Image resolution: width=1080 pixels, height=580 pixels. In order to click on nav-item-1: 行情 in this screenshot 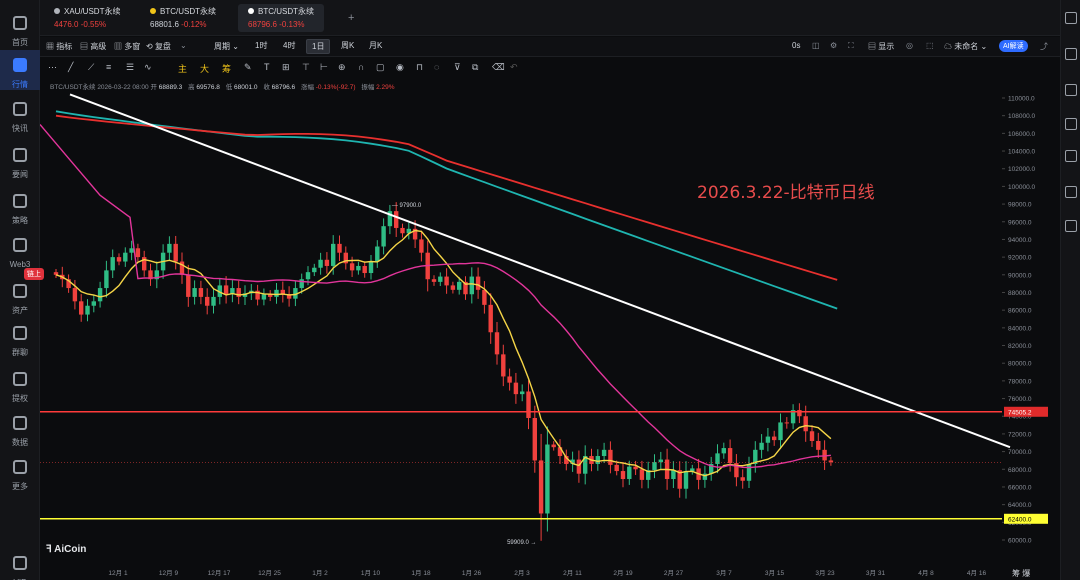, I will do `click(20, 70)`.